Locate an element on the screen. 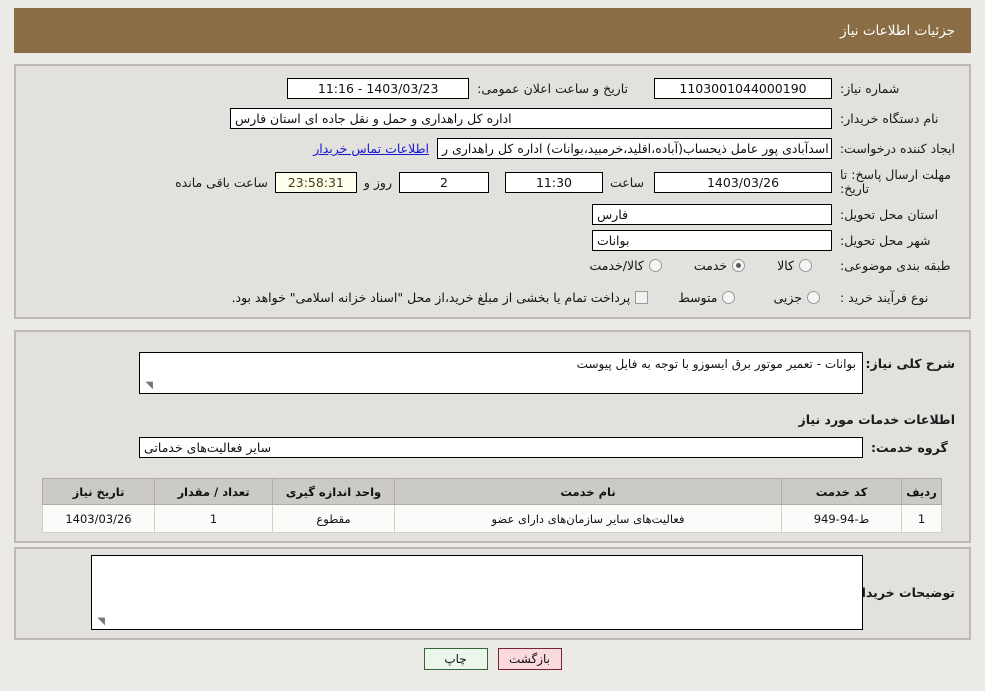  province-value: فارس is located at coordinates (712, 214).